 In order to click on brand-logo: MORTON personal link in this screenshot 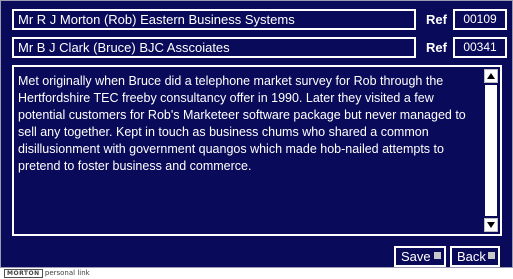, I will do `click(47, 273)`.